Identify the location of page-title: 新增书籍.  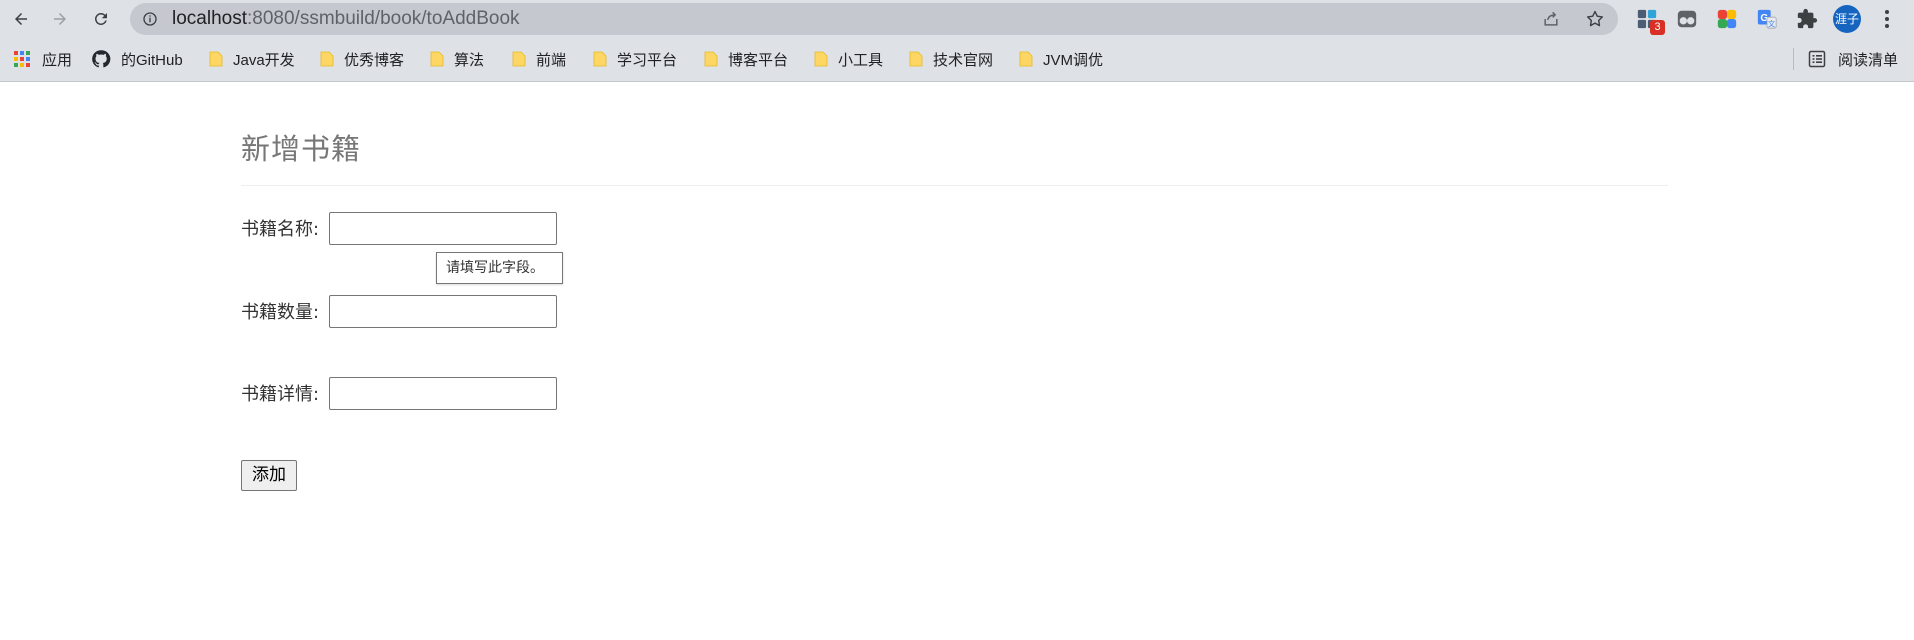
(301, 149).